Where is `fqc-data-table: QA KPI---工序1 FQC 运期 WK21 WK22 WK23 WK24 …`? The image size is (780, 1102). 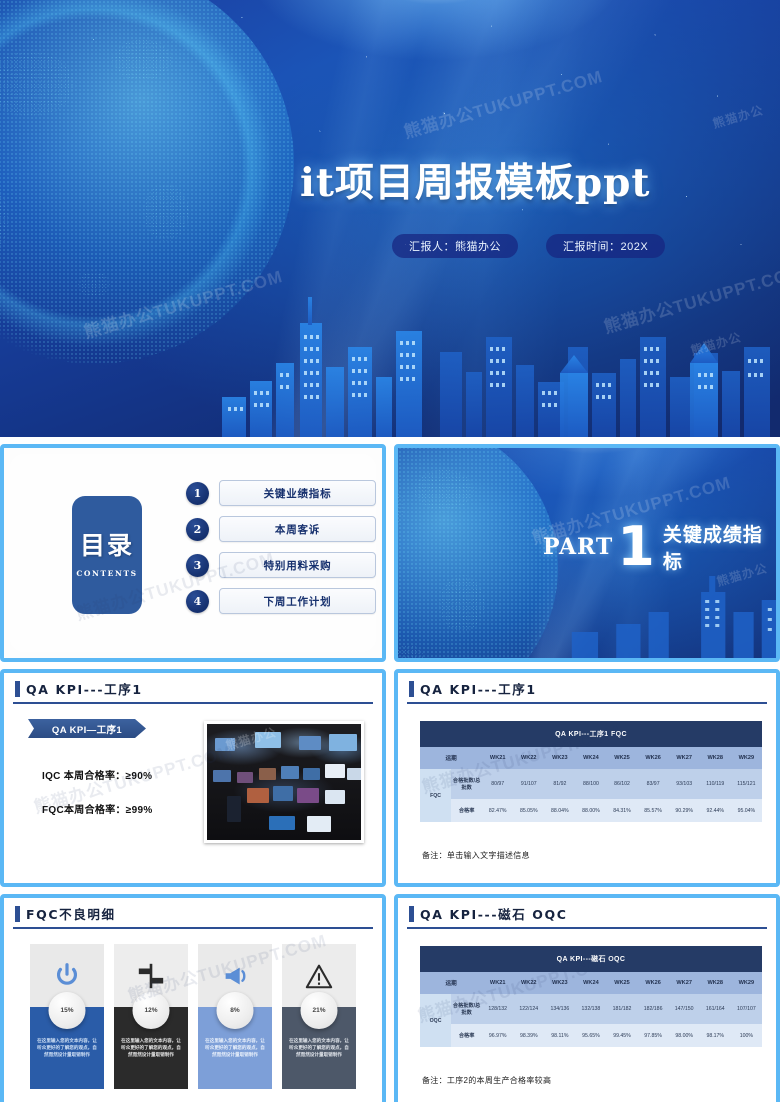
fqc-data-table: QA KPI---工序1 FQC 运期 WK21 WK22 WK23 WK24 … is located at coordinates (591, 771).